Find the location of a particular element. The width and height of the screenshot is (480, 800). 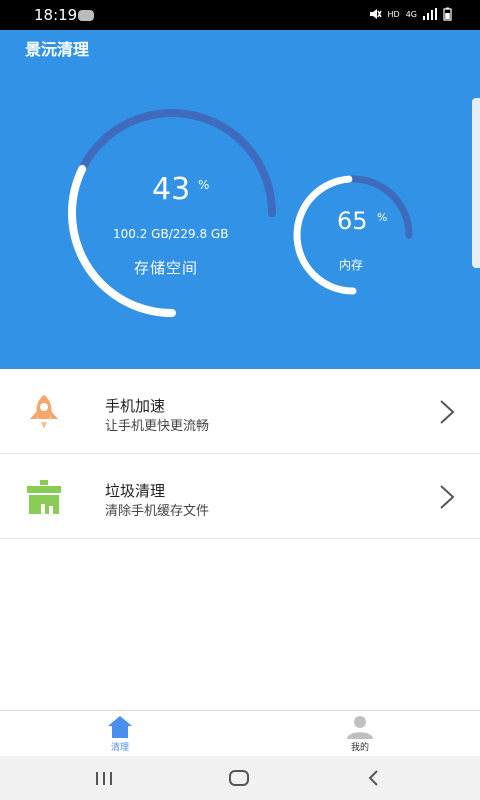

feature-title: 垃圾清理 is located at coordinates (135, 491).